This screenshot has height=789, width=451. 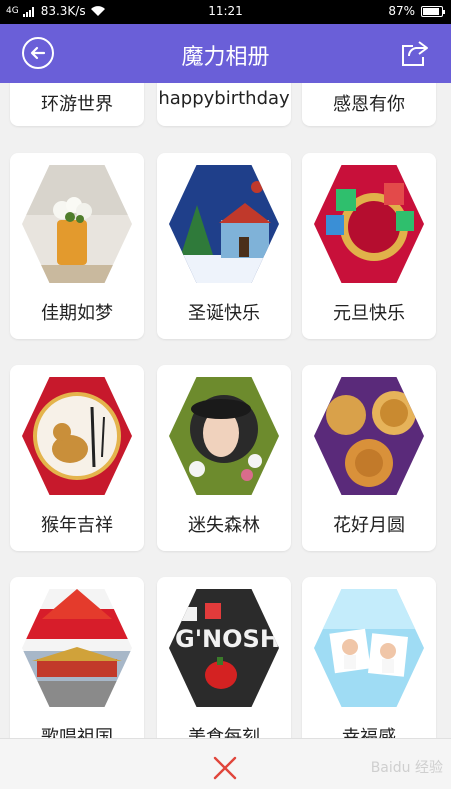 What do you see at coordinates (77, 313) in the screenshot?
I see `album-label: 佳期如梦` at bounding box center [77, 313].